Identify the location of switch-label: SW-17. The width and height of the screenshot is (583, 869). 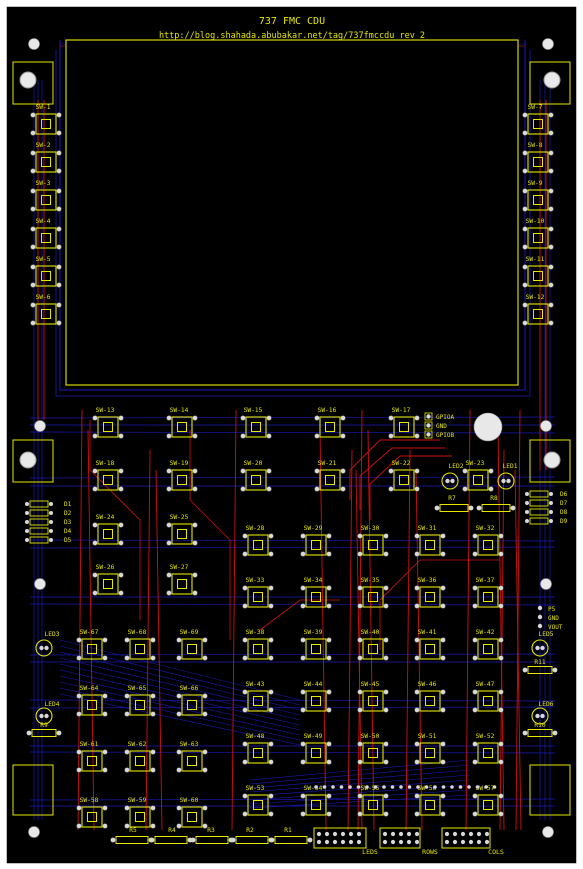
(401, 410).